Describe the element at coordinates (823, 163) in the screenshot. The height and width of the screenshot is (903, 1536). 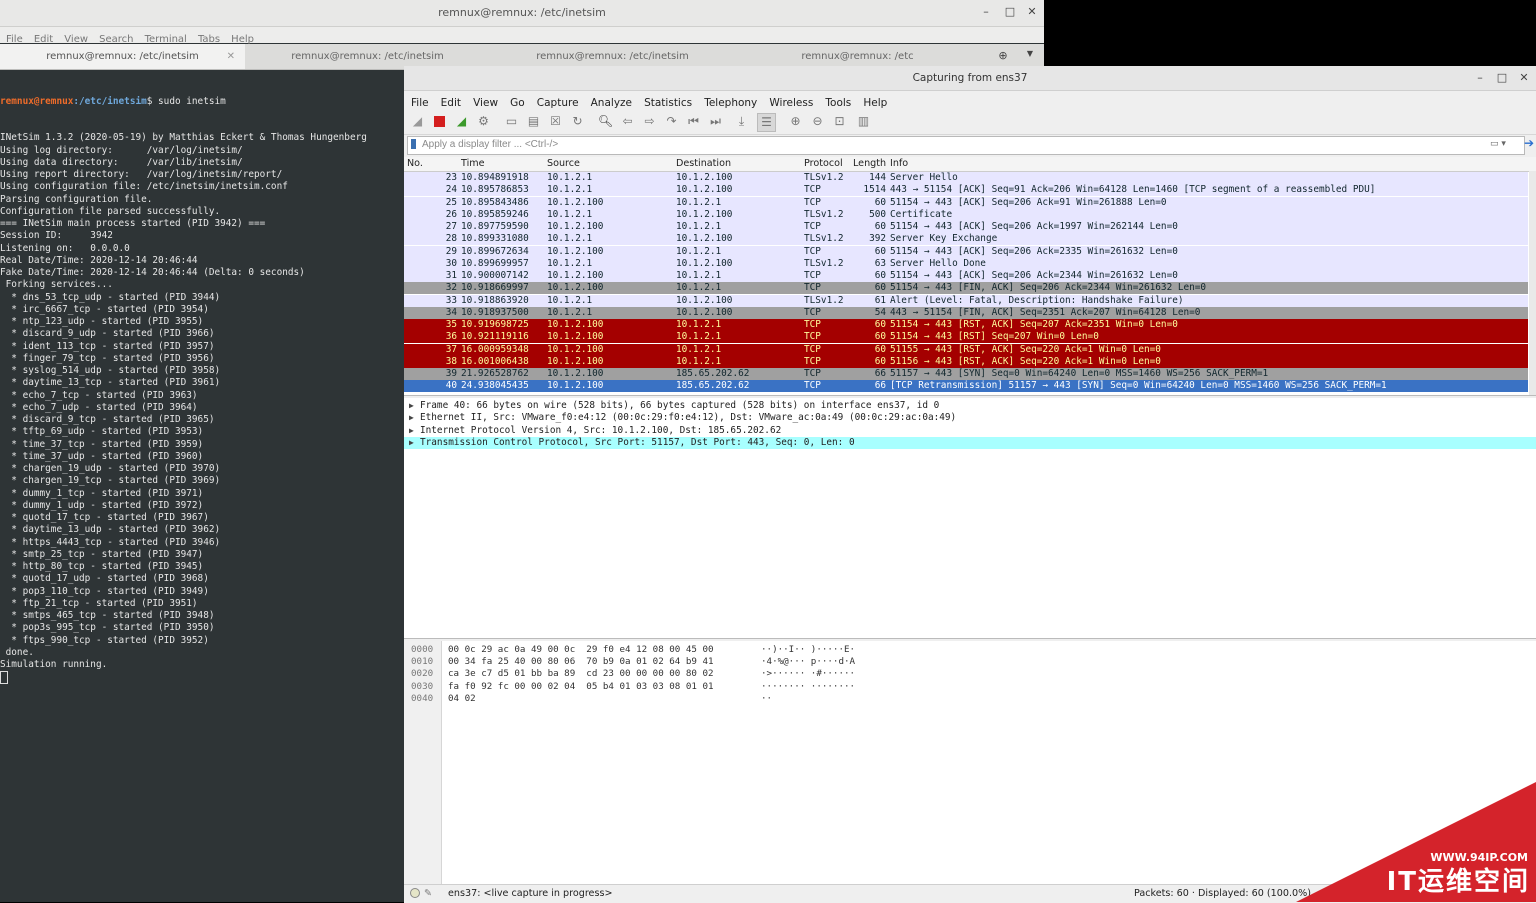
I see `col-protocol: Protocol` at that location.